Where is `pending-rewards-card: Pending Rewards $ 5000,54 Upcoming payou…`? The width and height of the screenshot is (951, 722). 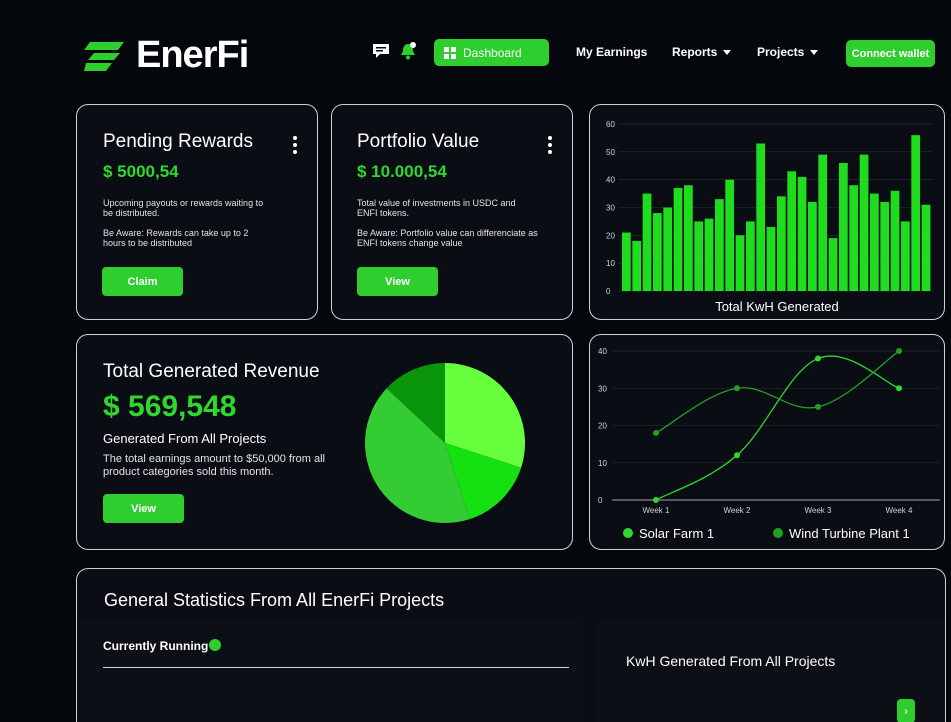
pending-rewards-card: Pending Rewards $ 5000,54 Upcoming payou… is located at coordinates (197, 212).